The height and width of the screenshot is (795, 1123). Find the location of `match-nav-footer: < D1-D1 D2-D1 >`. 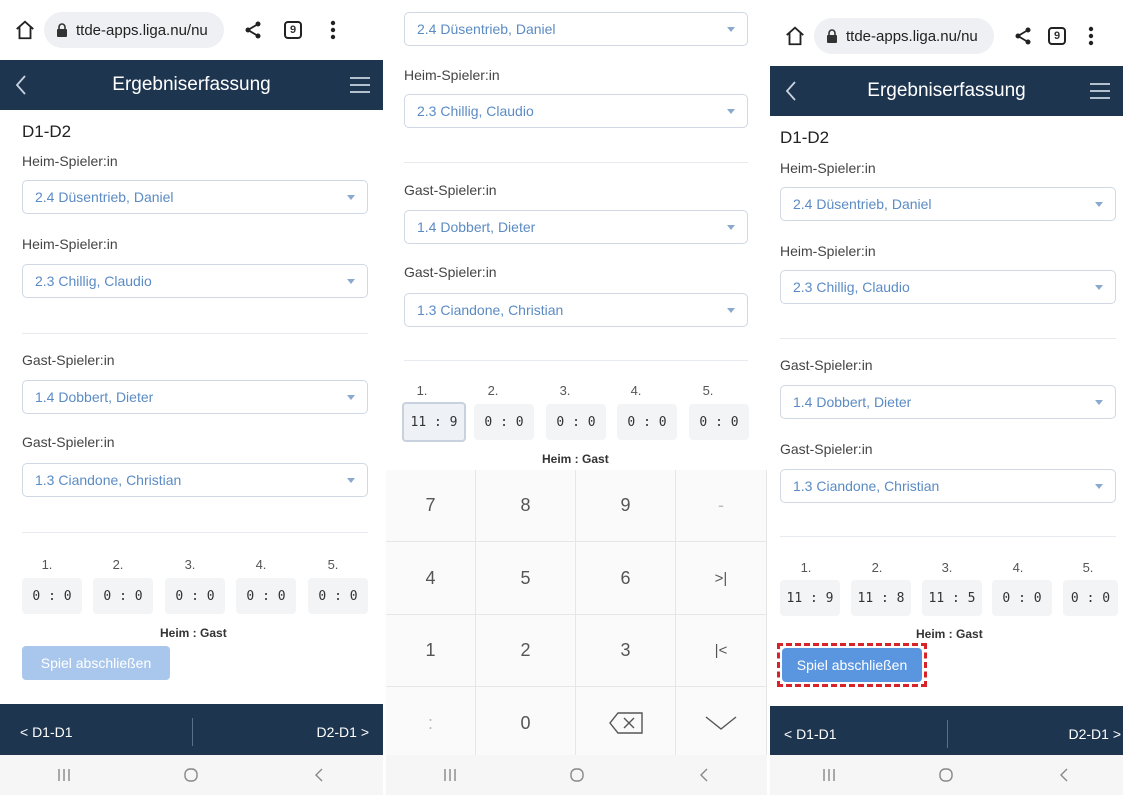

match-nav-footer: < D1-D1 D2-D1 > is located at coordinates (191, 732).